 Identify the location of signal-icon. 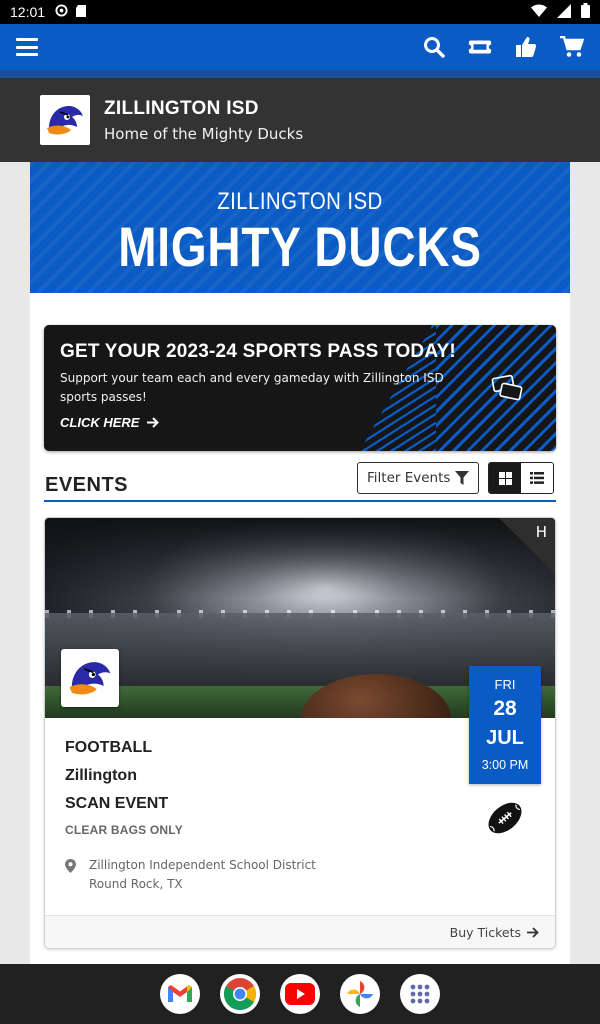
(564, 12).